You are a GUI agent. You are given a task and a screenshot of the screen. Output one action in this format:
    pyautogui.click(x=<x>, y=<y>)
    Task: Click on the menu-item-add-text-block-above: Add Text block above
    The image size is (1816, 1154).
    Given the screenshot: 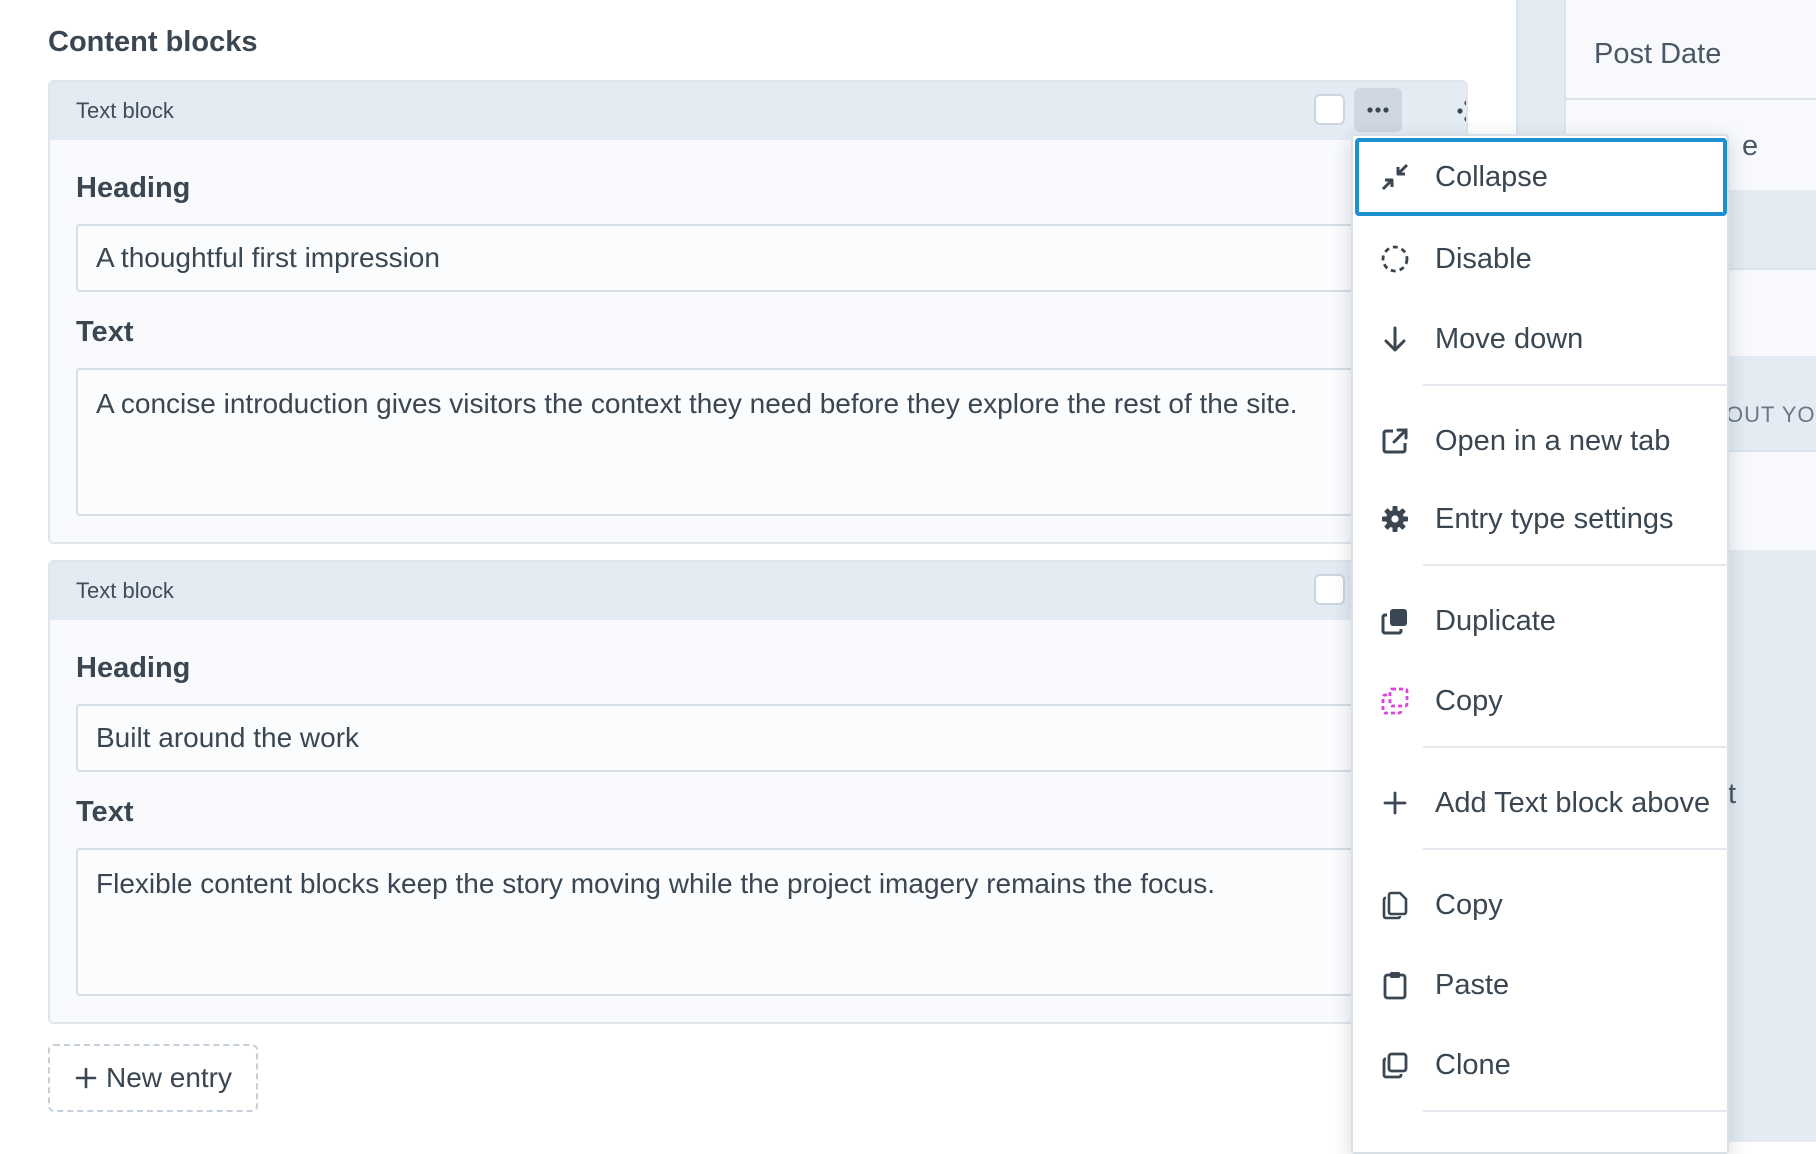 What is the action you would take?
    pyautogui.click(x=1541, y=803)
    